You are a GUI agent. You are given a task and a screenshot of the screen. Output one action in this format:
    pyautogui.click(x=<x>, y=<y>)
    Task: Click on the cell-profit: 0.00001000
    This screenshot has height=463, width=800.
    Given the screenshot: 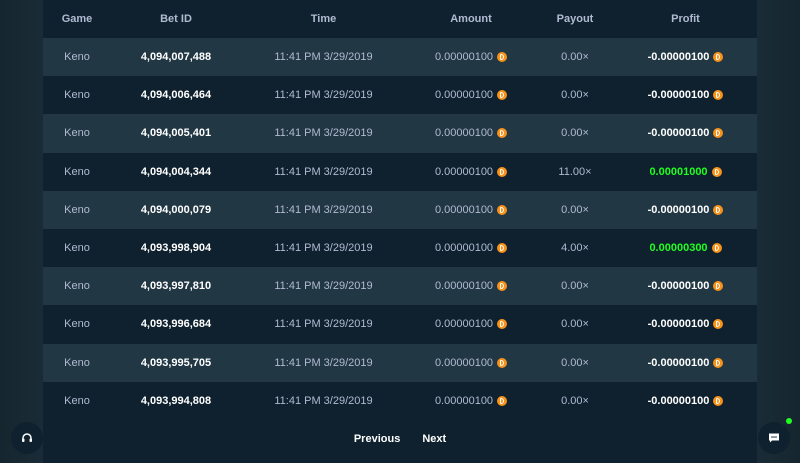 What is the action you would take?
    pyautogui.click(x=685, y=172)
    